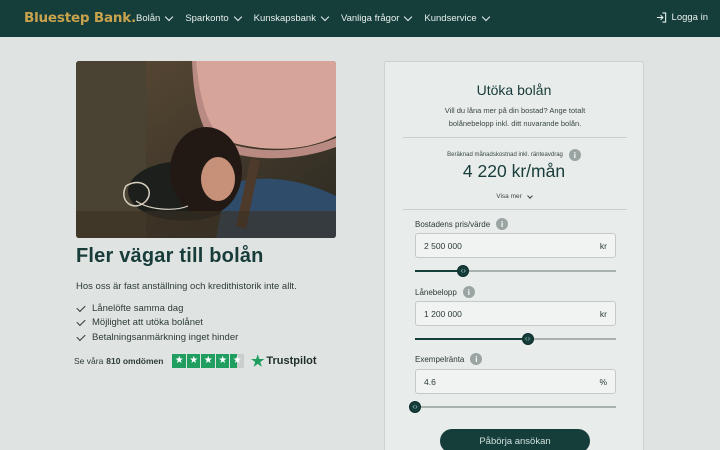  I want to click on usp-item: Betalningsanmärkning inget hinder, so click(157, 337).